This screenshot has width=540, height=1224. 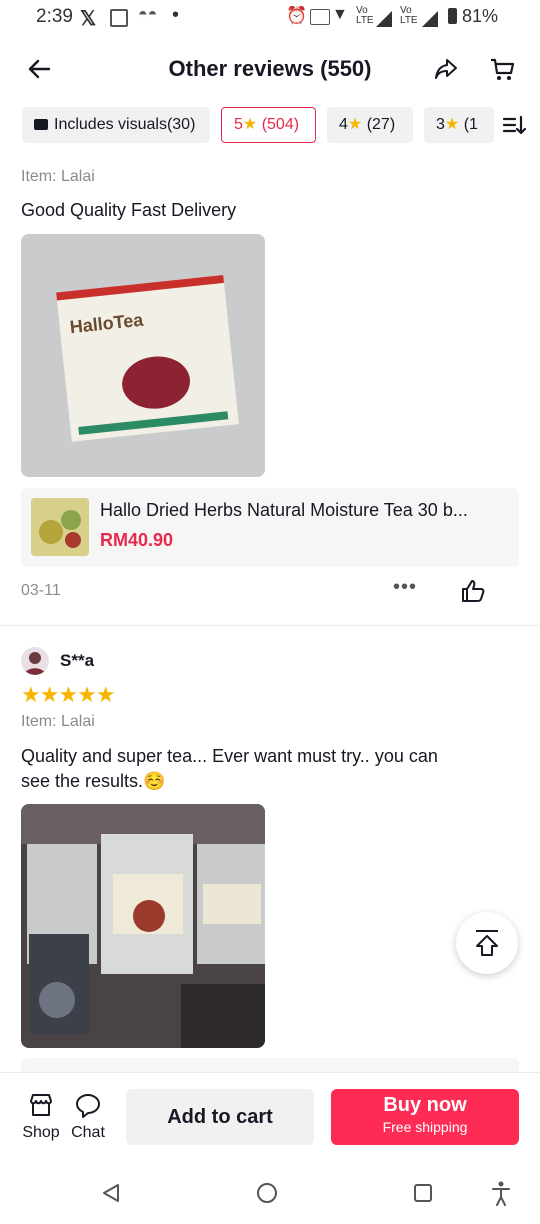 I want to click on header: Other reviews (550), so click(x=270, y=69).